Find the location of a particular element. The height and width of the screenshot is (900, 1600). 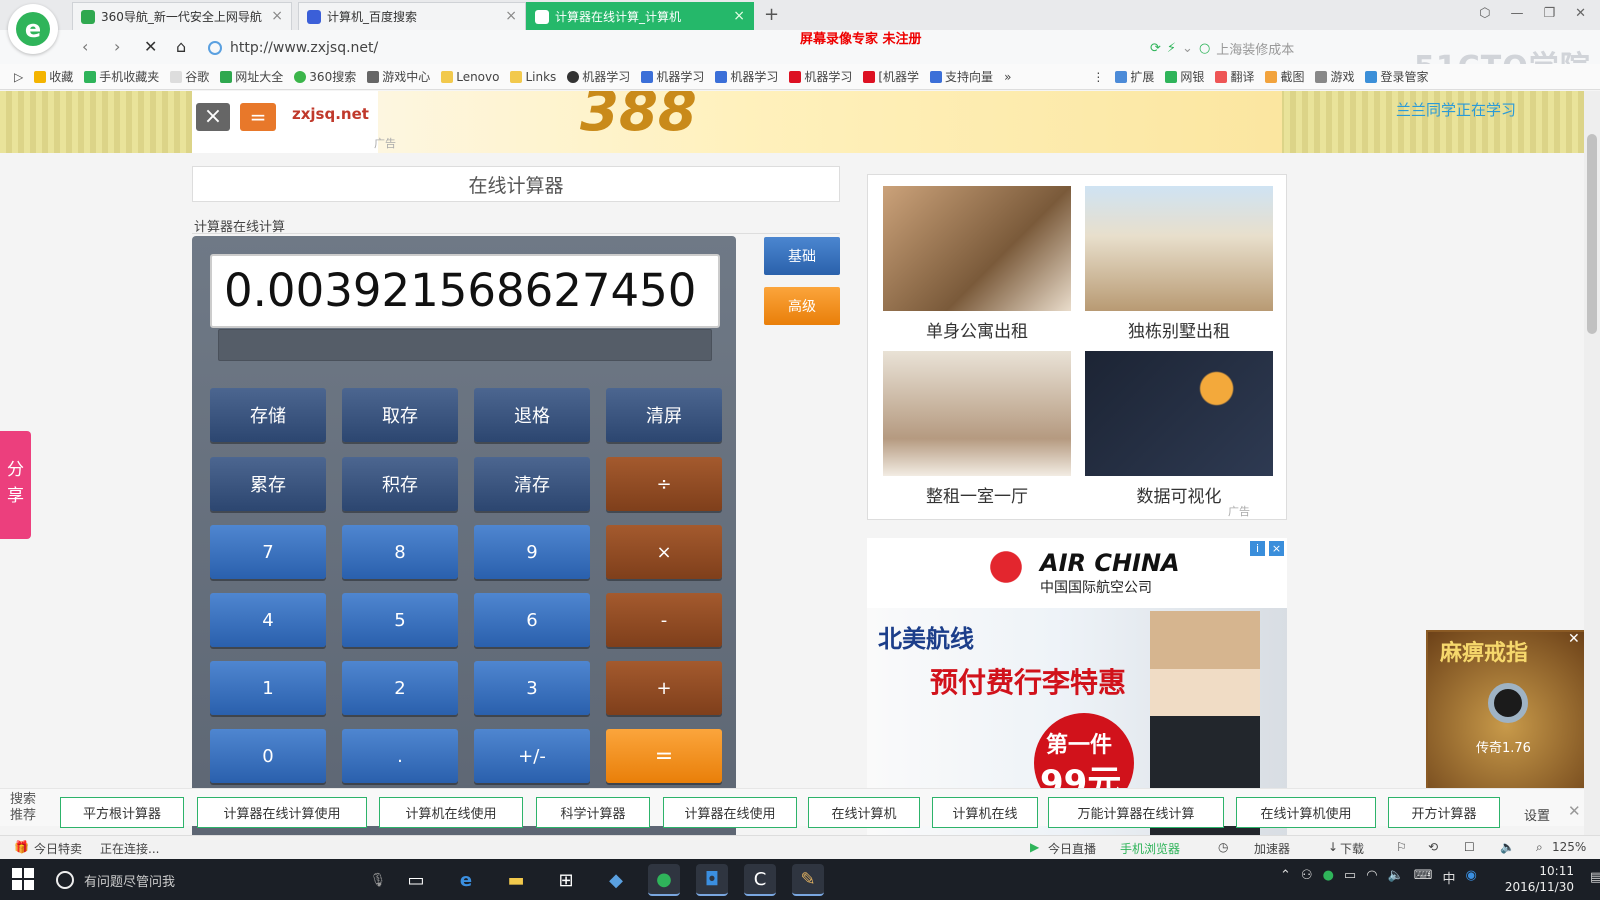

bookmark-item: 360搜索 is located at coordinates (325, 76).